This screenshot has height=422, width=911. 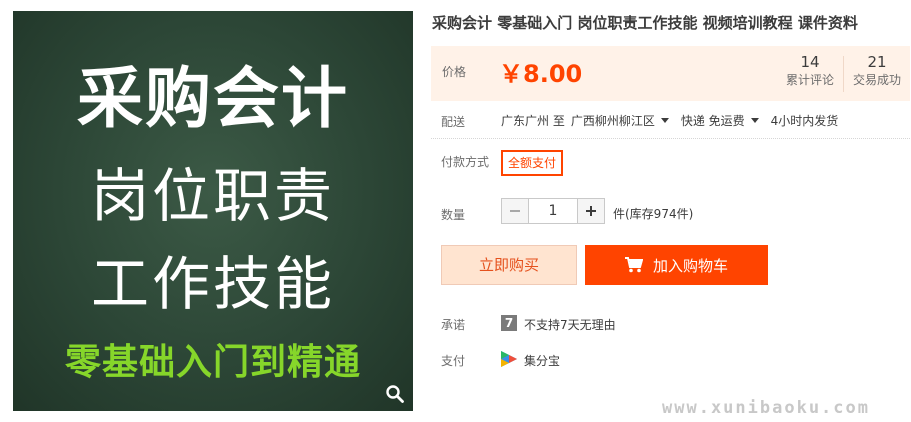 I want to click on delivery-row: 广东广州 至 广西柳州柳江区 快递 免运费 4小时内发货, so click(x=669, y=120).